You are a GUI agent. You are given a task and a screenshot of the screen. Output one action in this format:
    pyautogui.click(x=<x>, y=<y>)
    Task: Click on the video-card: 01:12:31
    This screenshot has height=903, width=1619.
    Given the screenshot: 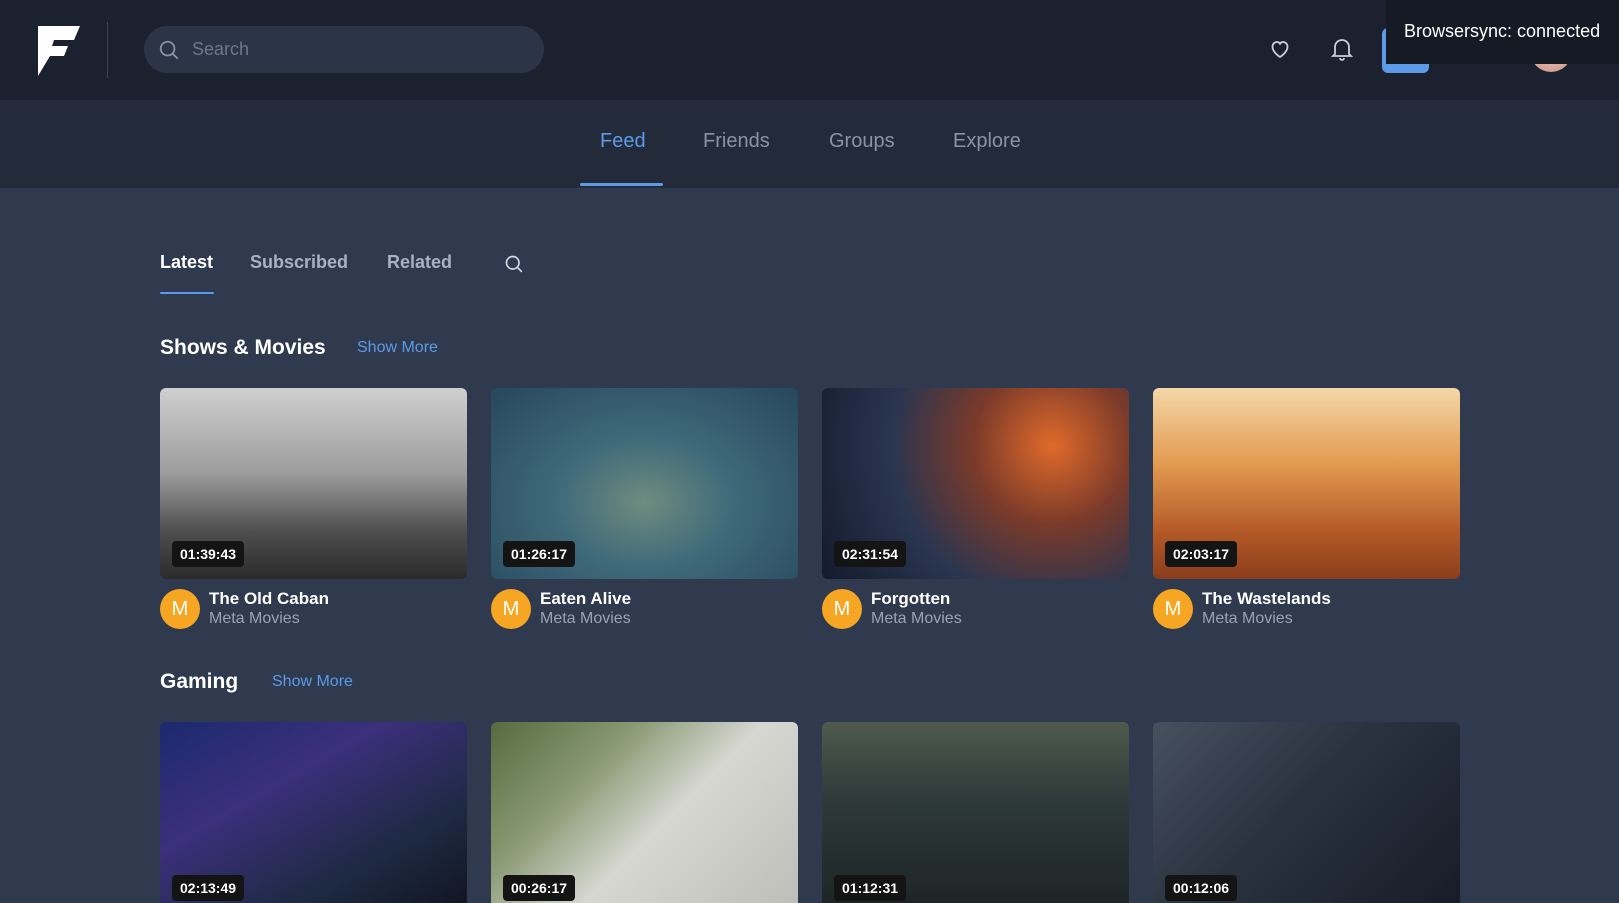 What is the action you would take?
    pyautogui.click(x=975, y=812)
    